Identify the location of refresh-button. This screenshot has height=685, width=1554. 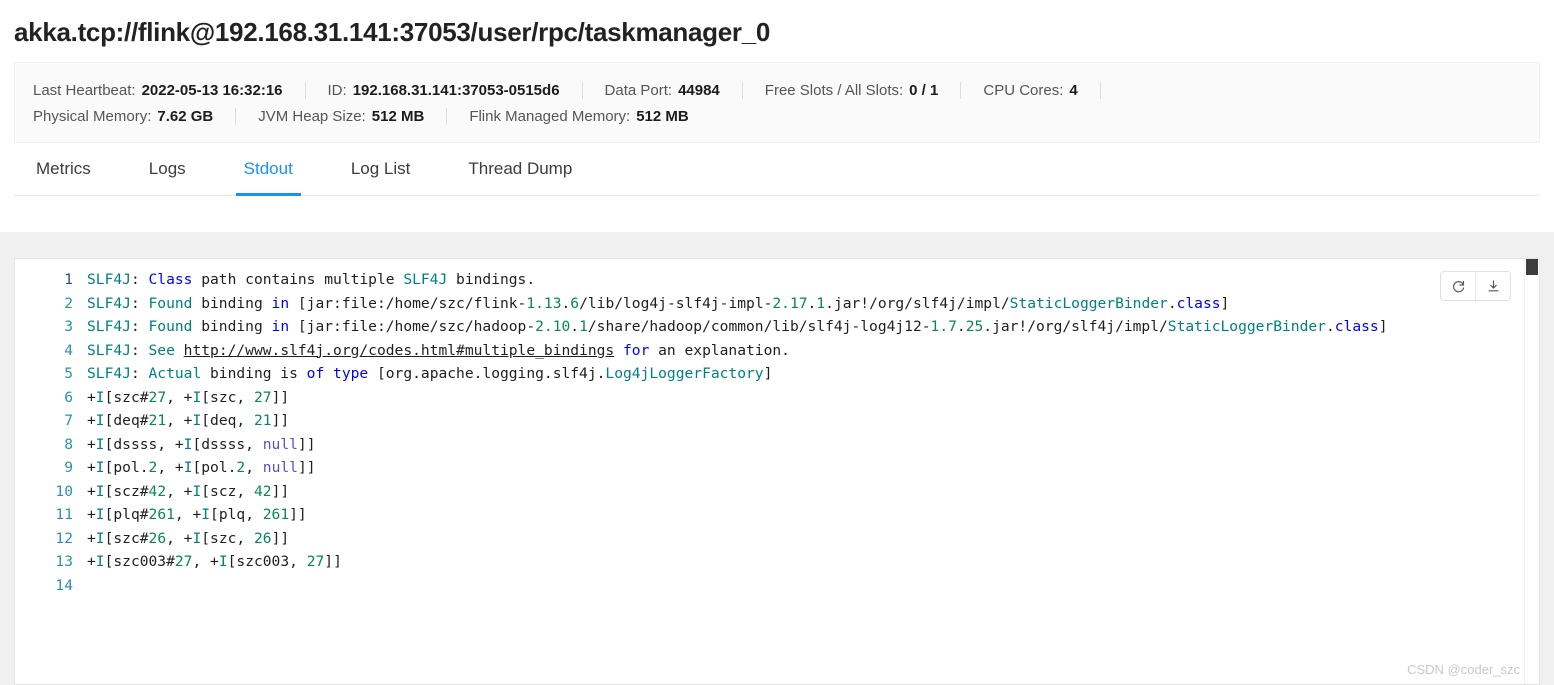
(1458, 286).